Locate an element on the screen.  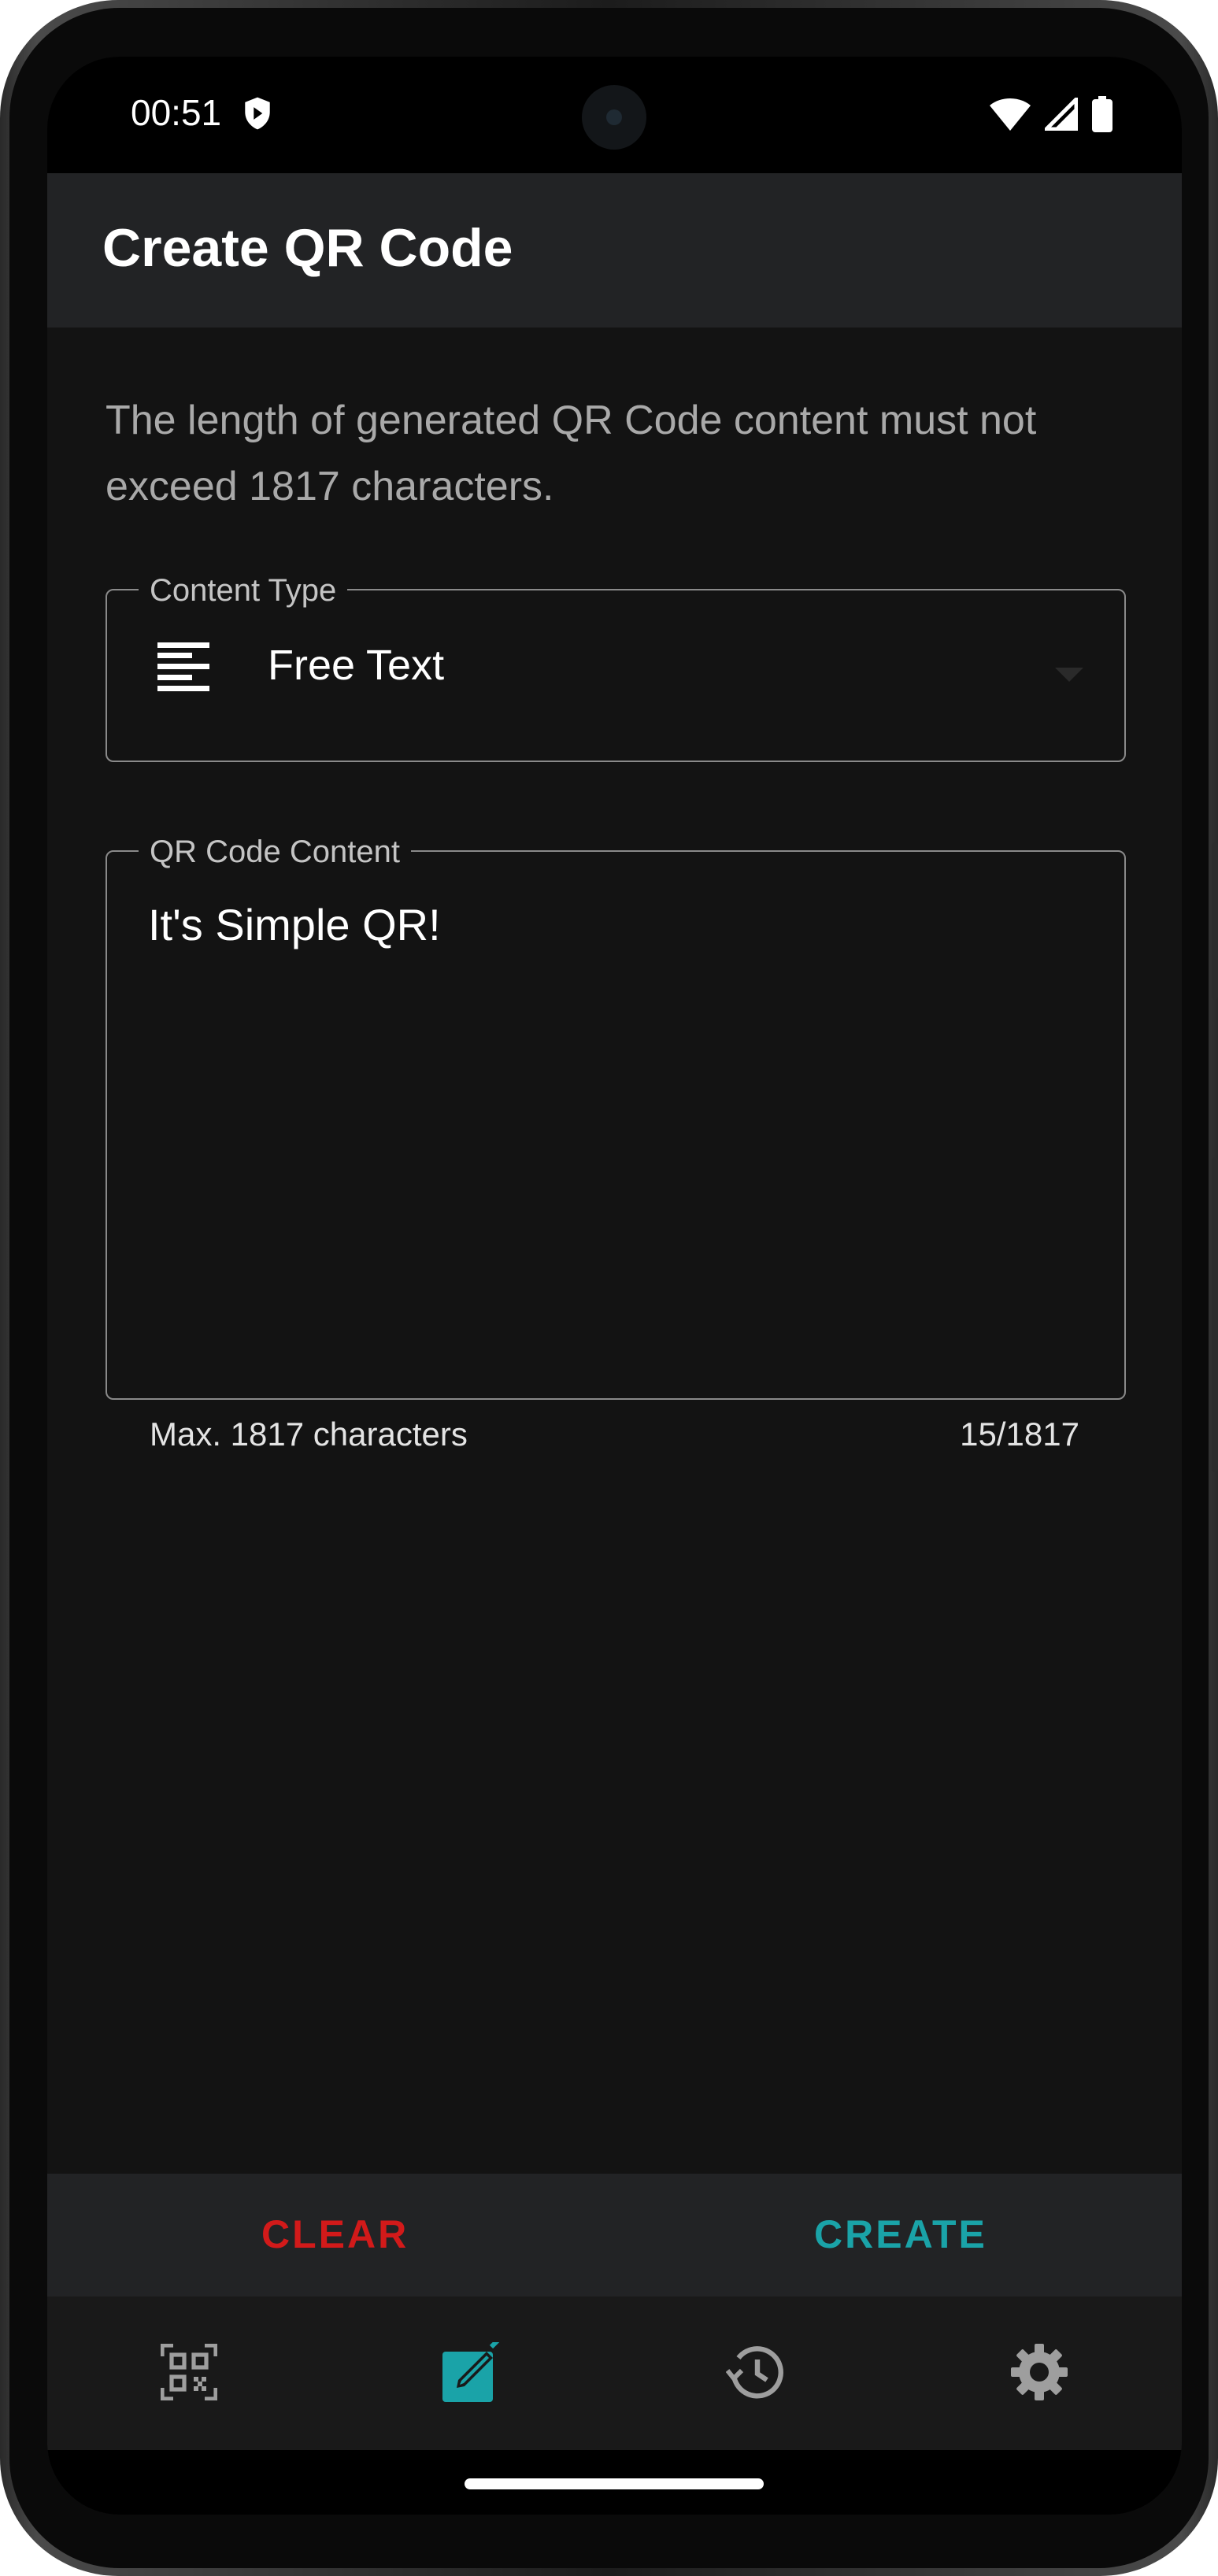
status-time: 00:51 is located at coordinates (176, 112).